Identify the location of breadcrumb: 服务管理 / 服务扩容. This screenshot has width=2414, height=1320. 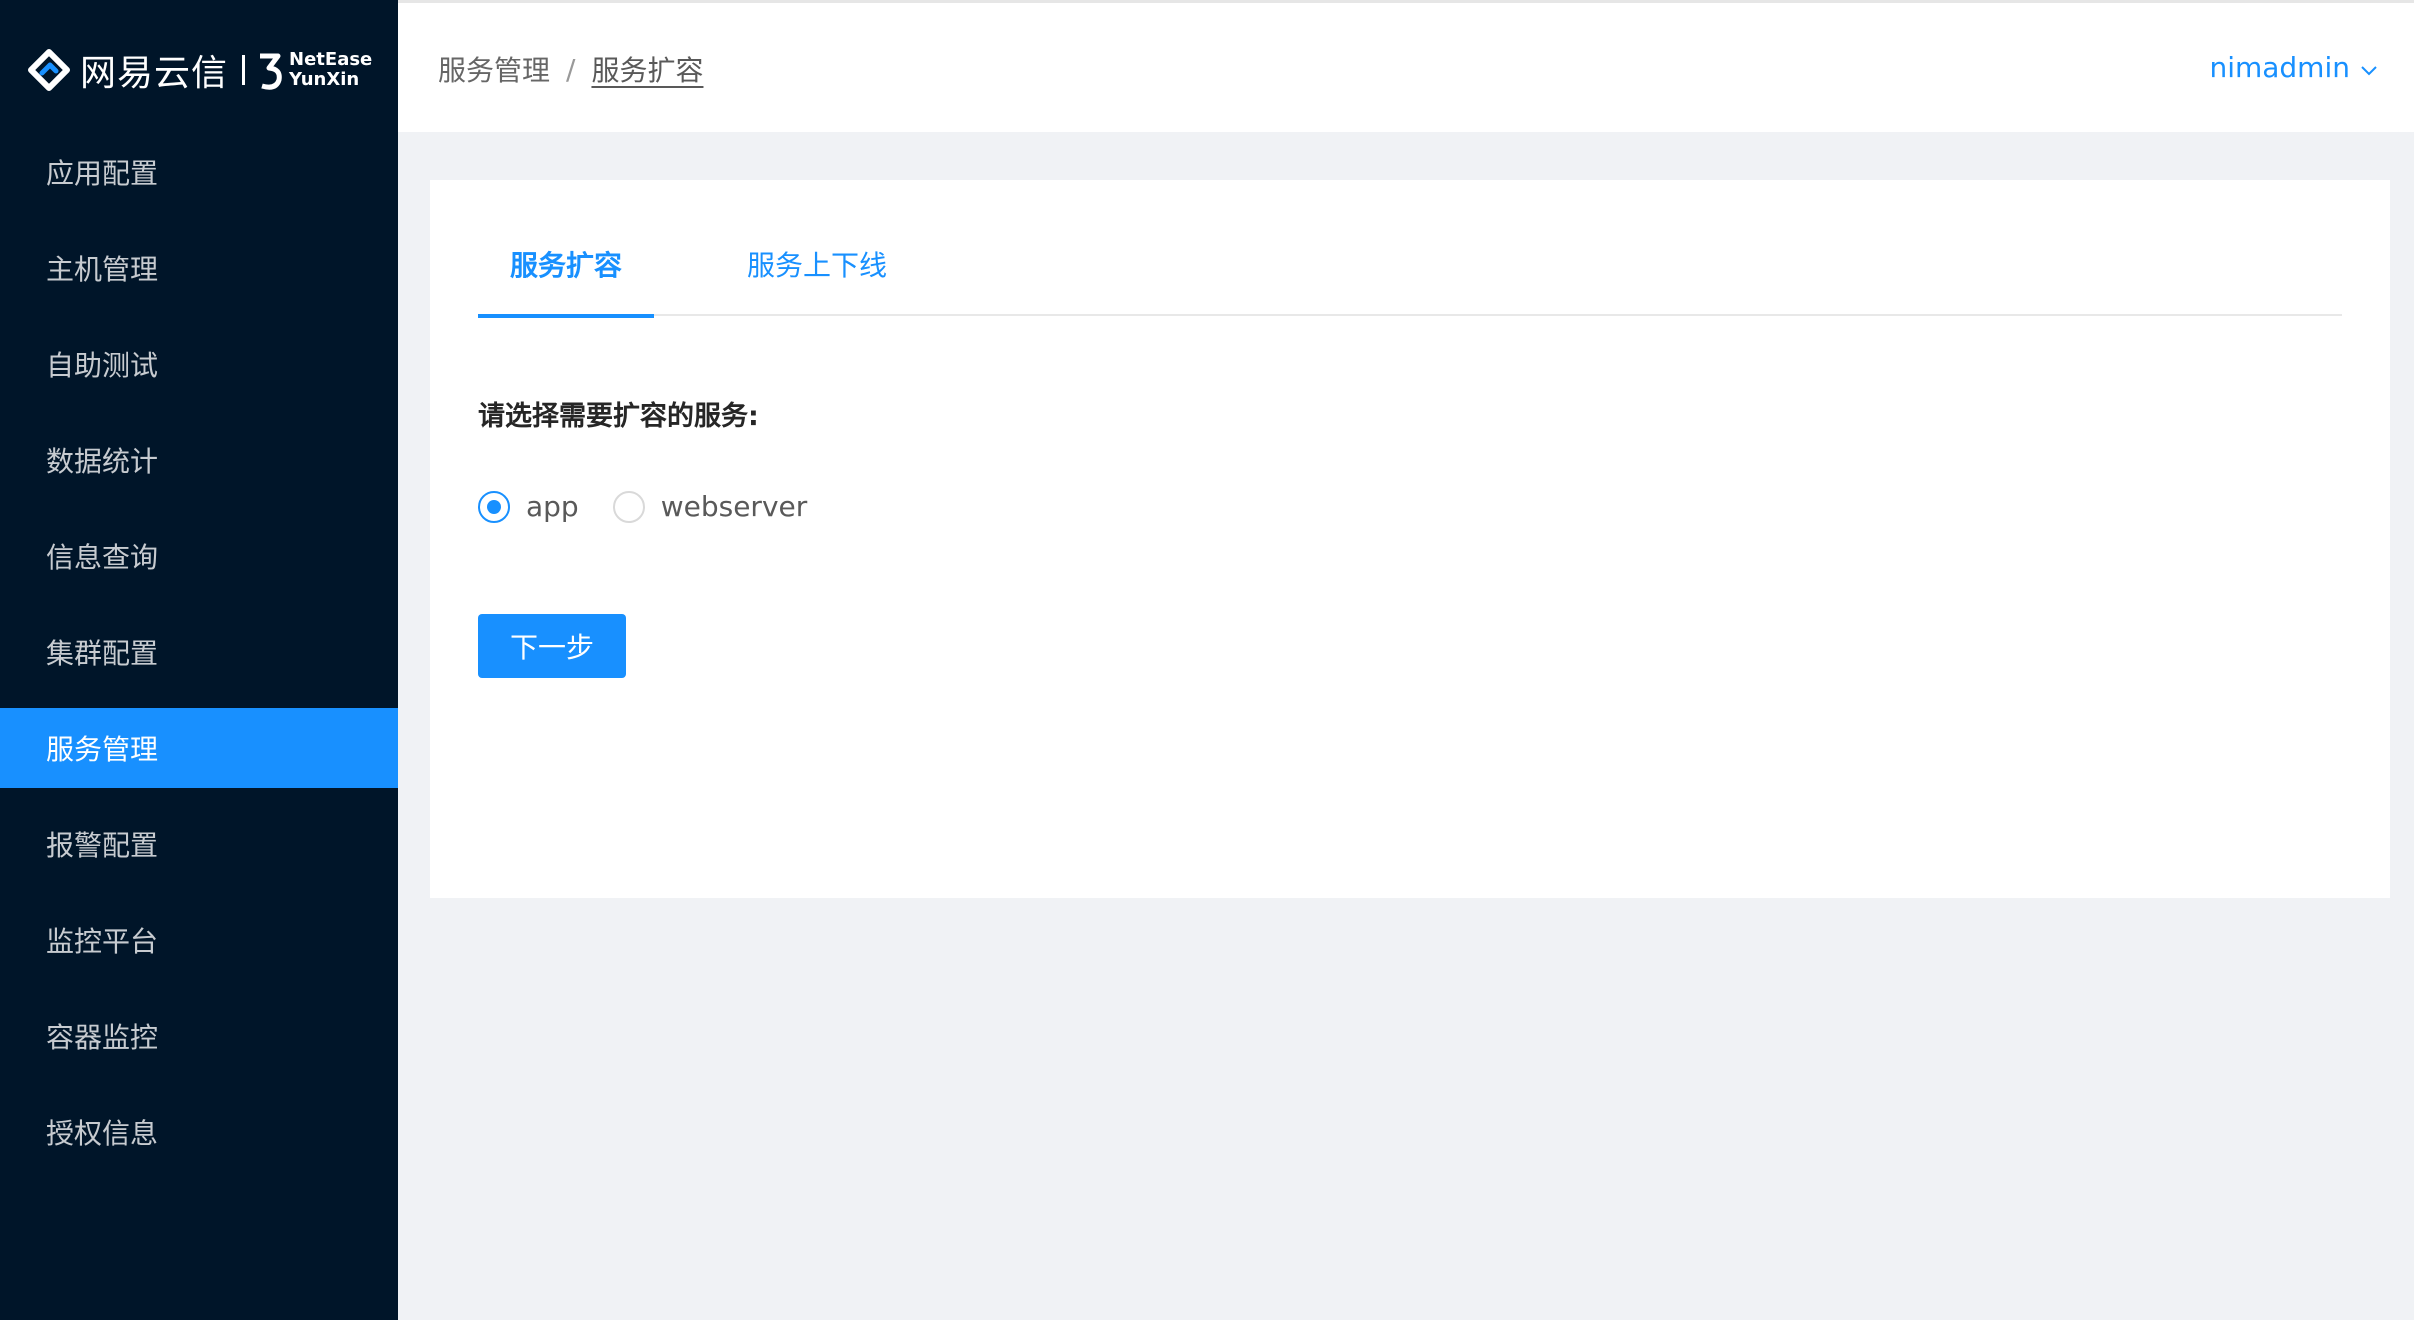
(570, 69).